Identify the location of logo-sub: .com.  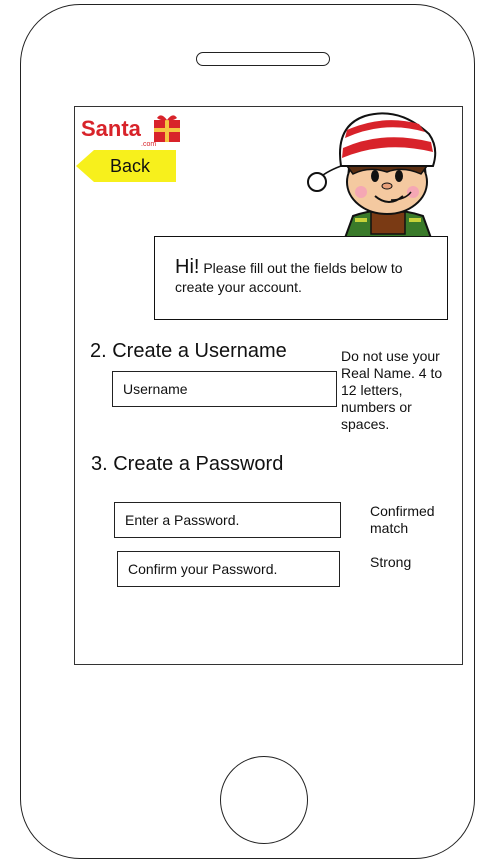
(148, 144).